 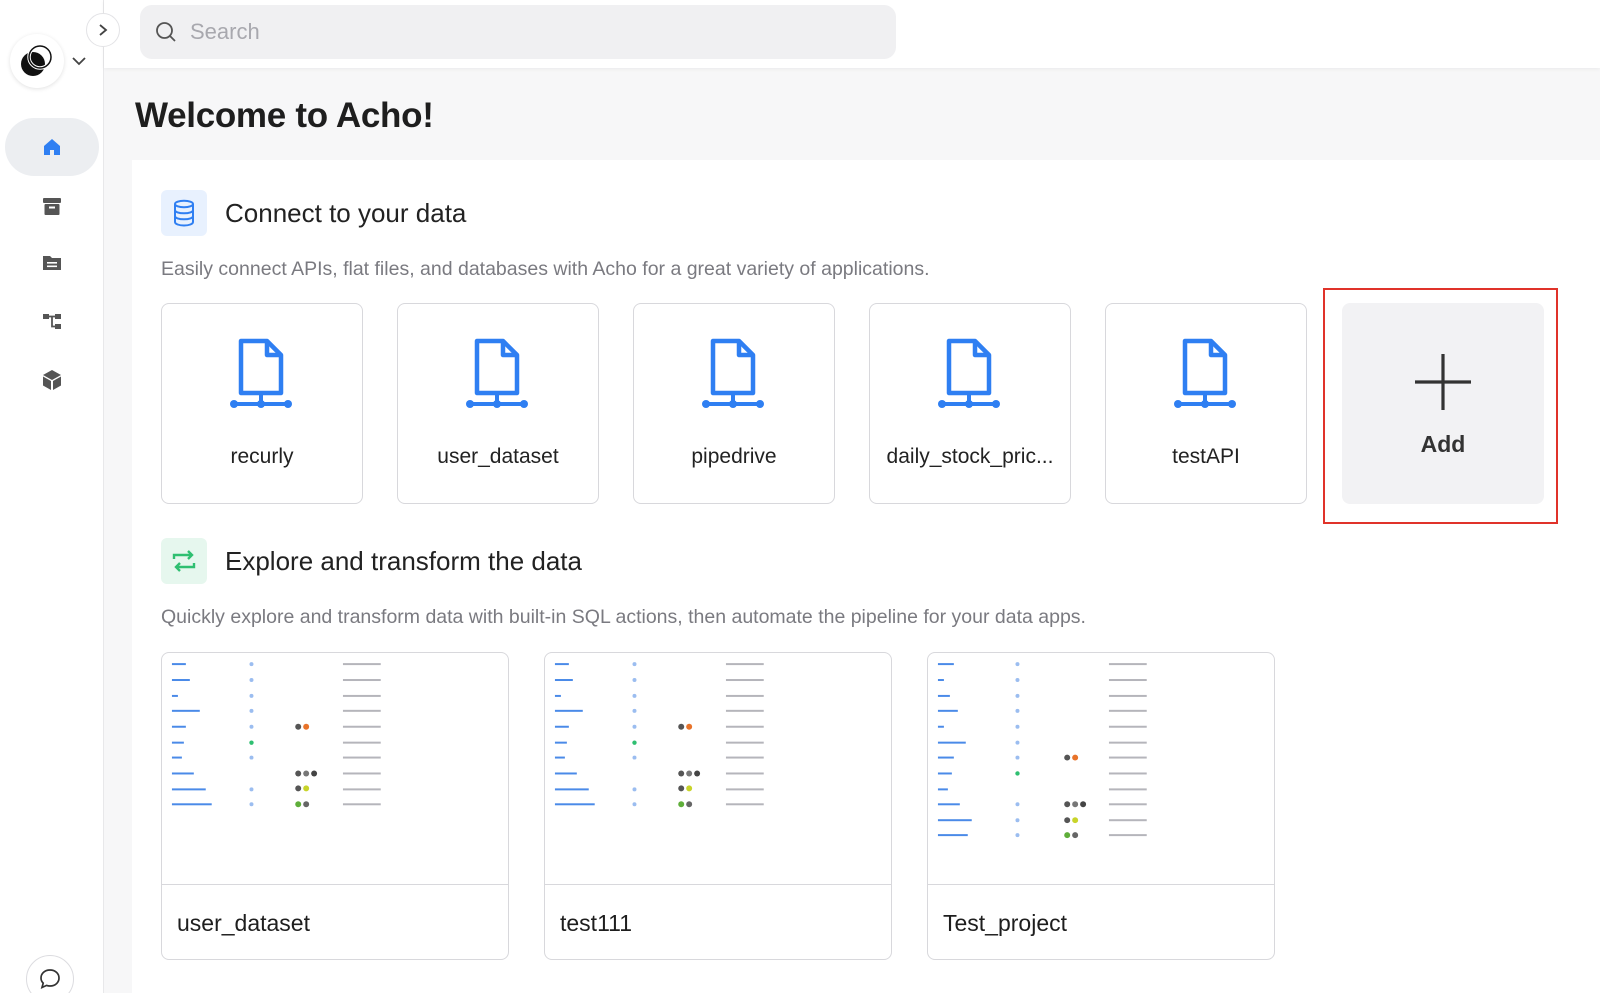 What do you see at coordinates (52, 496) in the screenshot?
I see `sidebar` at bounding box center [52, 496].